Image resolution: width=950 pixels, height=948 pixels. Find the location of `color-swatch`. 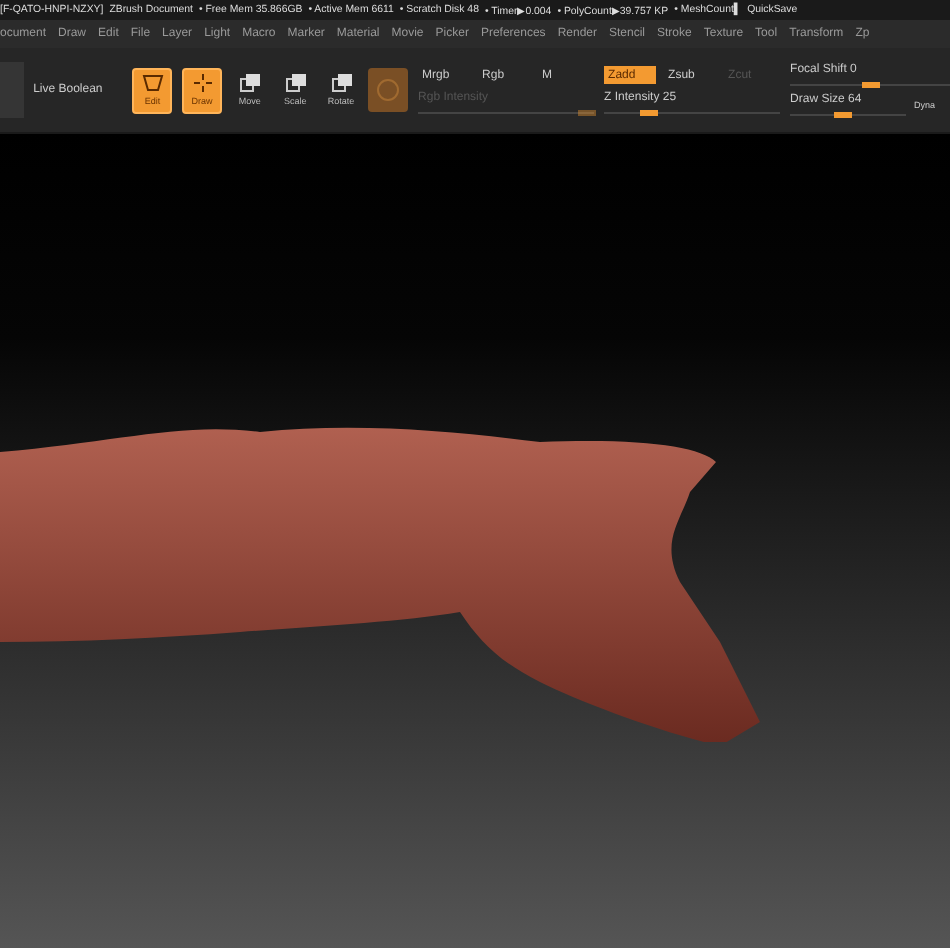

color-swatch is located at coordinates (388, 90).